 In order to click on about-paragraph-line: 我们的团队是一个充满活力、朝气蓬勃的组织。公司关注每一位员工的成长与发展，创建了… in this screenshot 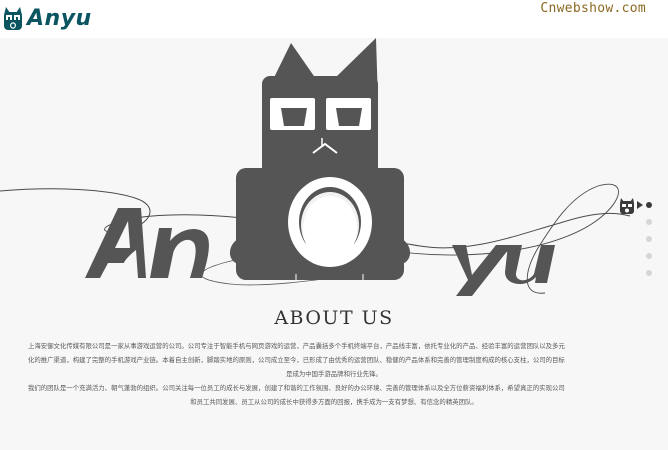, I will do `click(296, 388)`.